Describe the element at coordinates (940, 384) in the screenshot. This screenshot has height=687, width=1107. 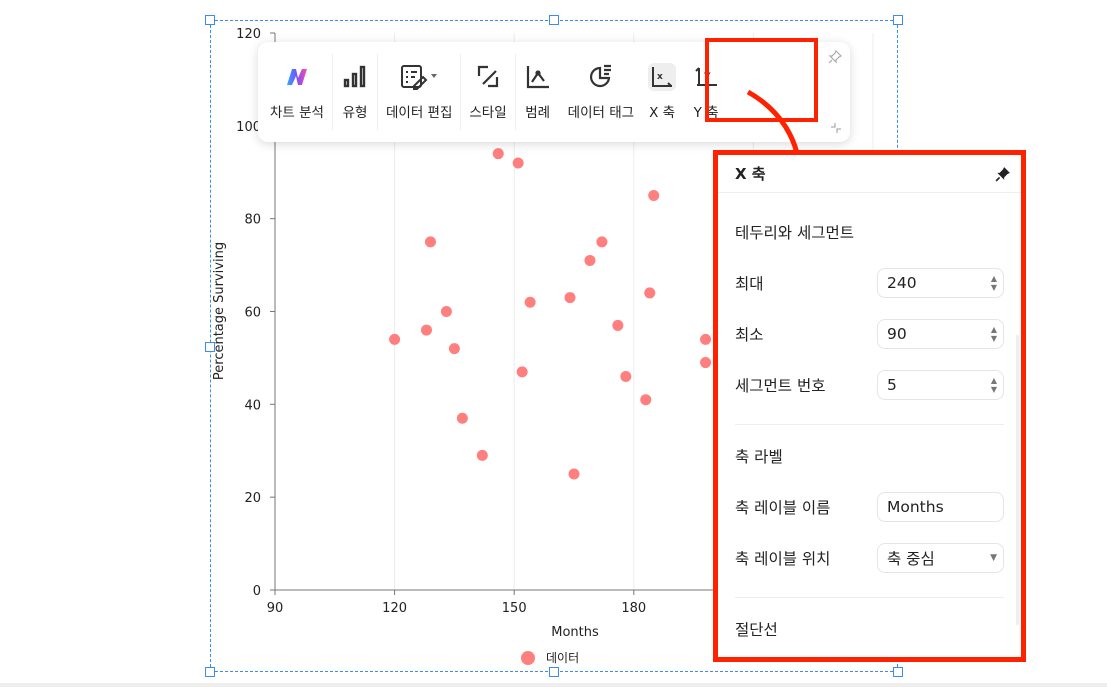
I see `segment-input: 5 ▲ ▼` at that location.